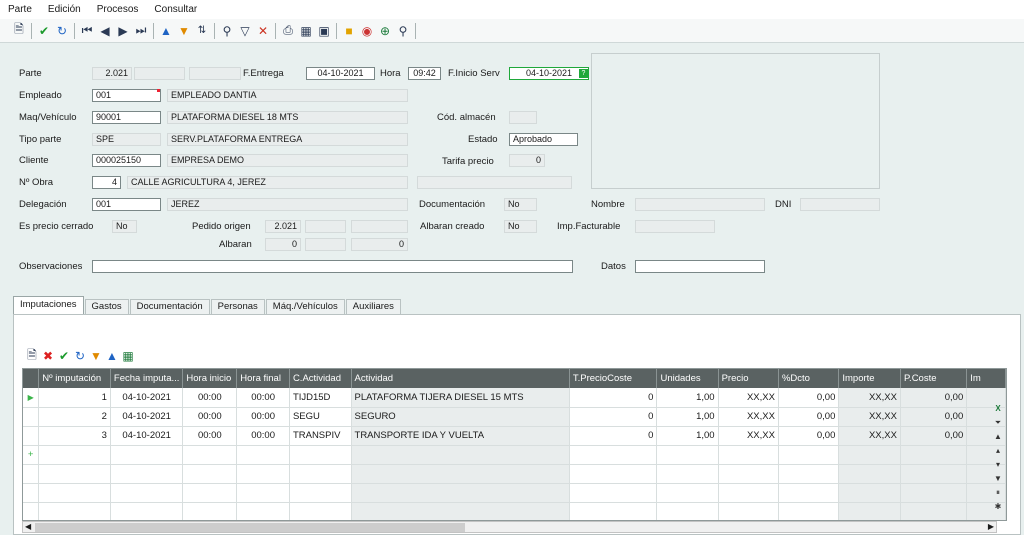  What do you see at coordinates (124, 226) in the screenshot?
I see `precio-cerrado-field: No` at bounding box center [124, 226].